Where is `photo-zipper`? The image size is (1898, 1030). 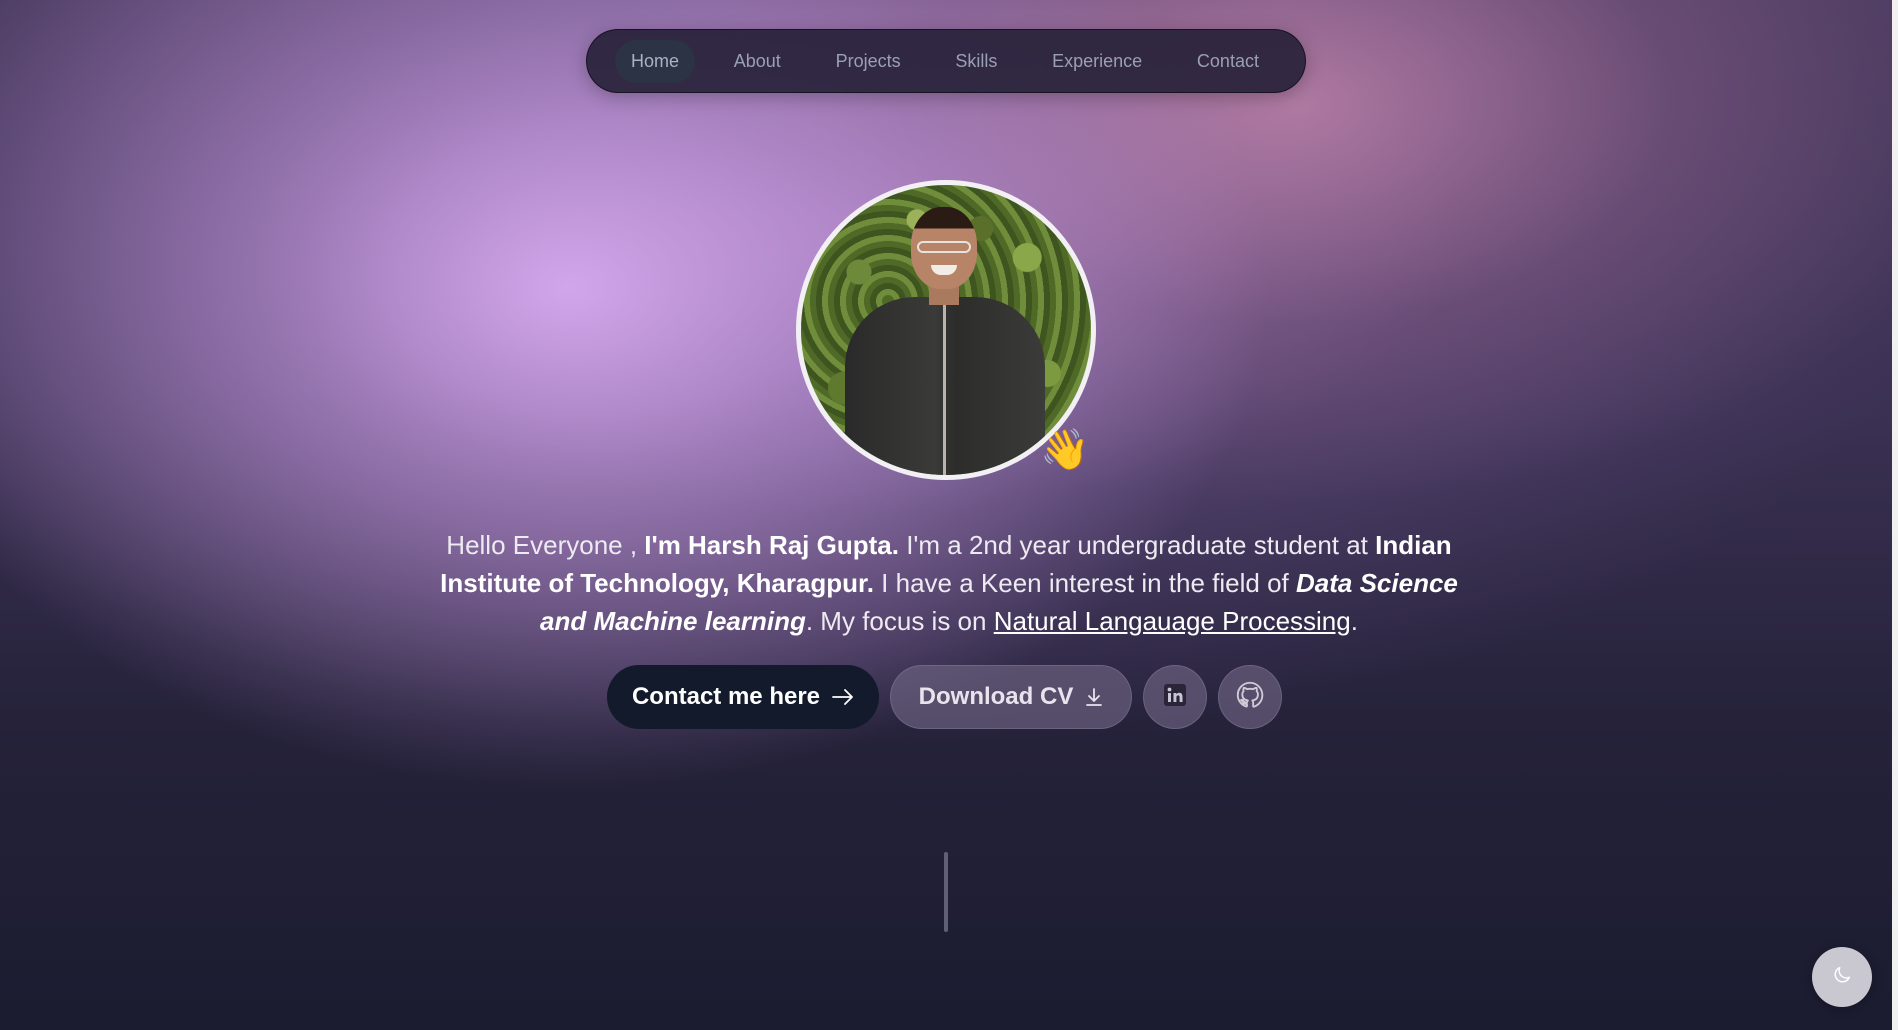
photo-zipper is located at coordinates (944, 390).